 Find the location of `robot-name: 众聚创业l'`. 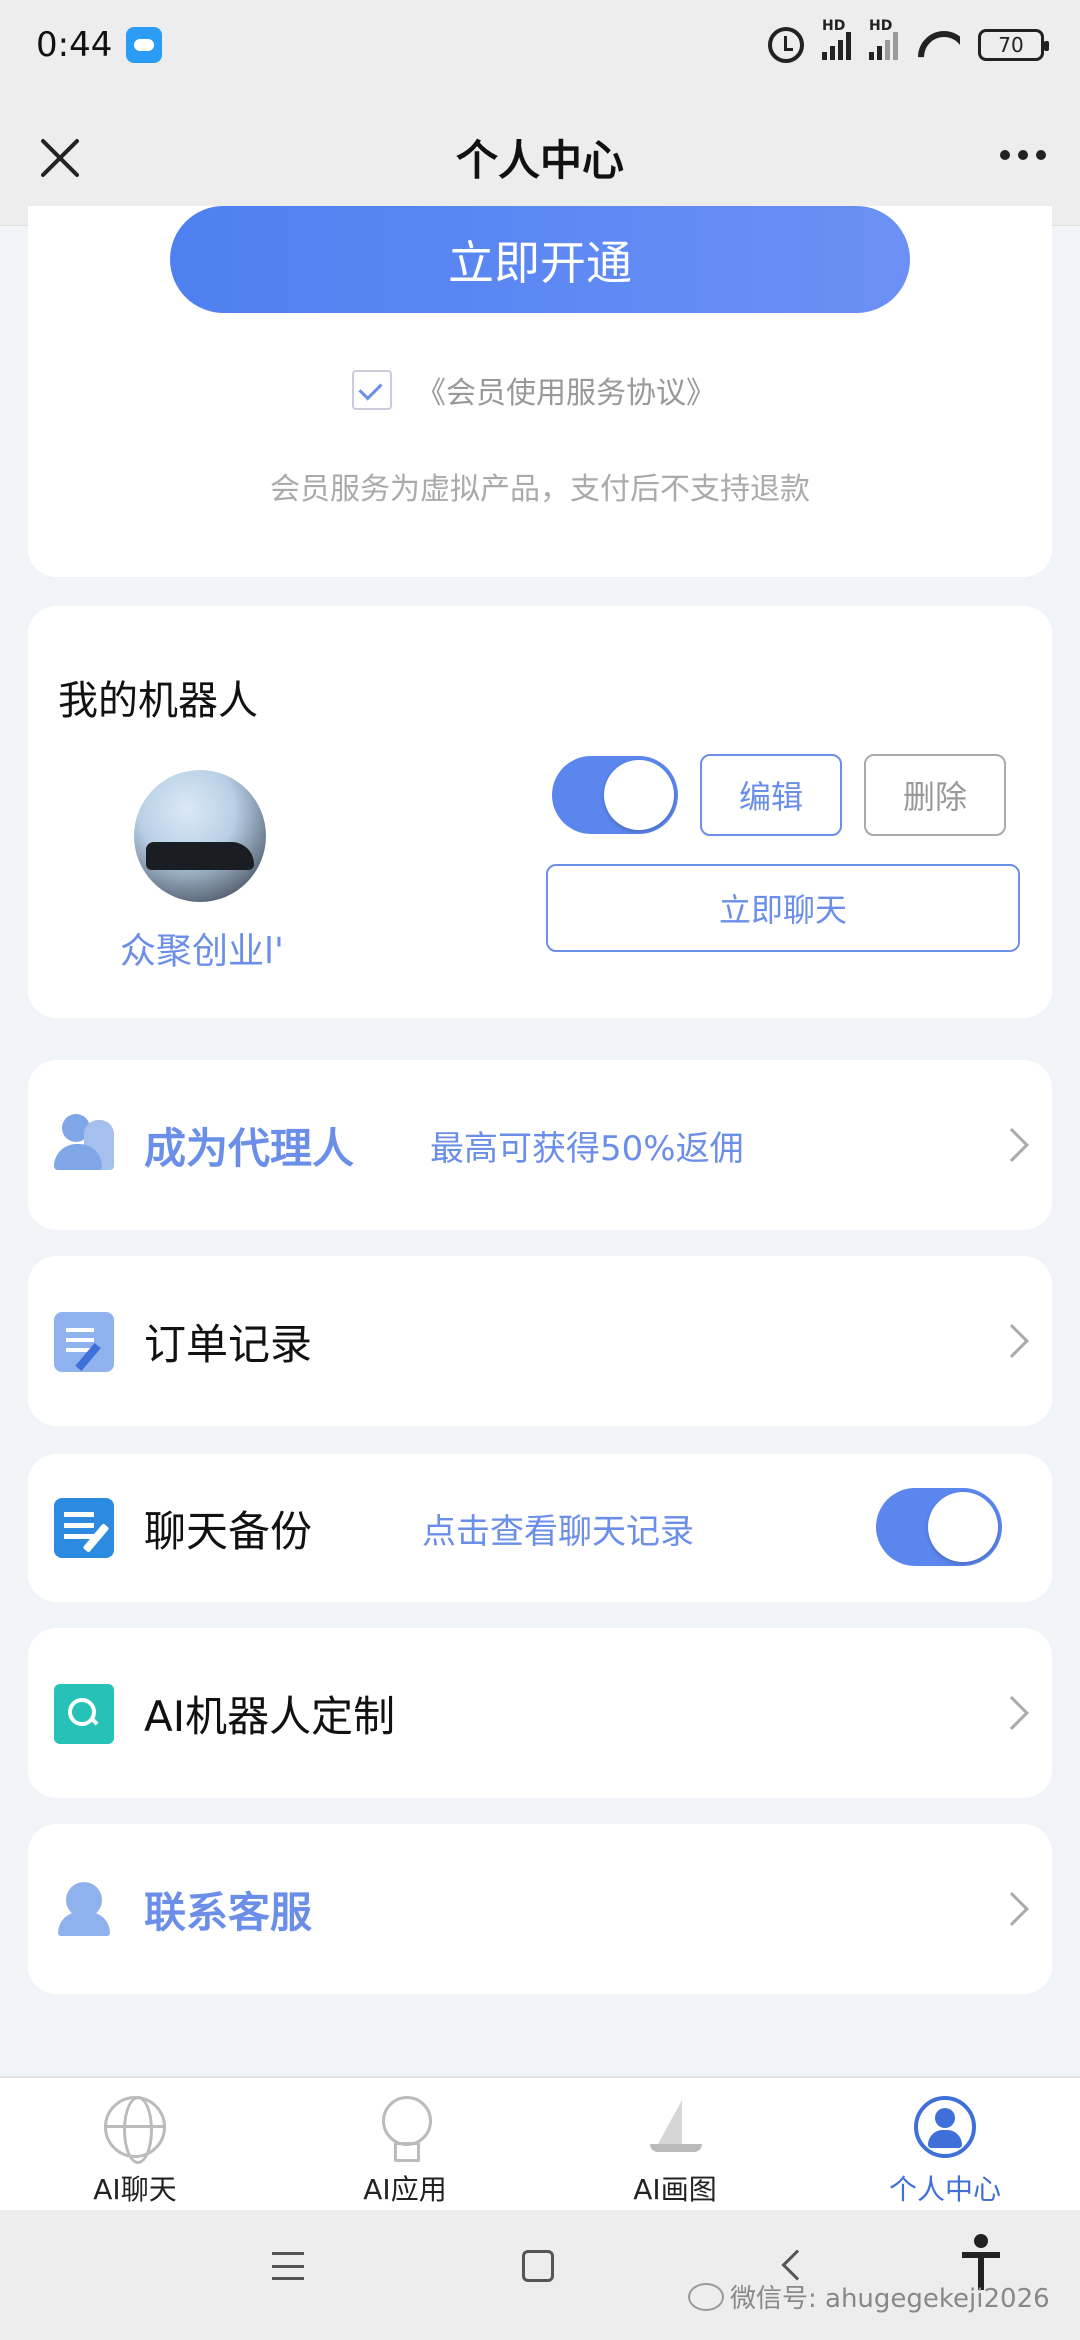

robot-name: 众聚创业l' is located at coordinates (202, 951).